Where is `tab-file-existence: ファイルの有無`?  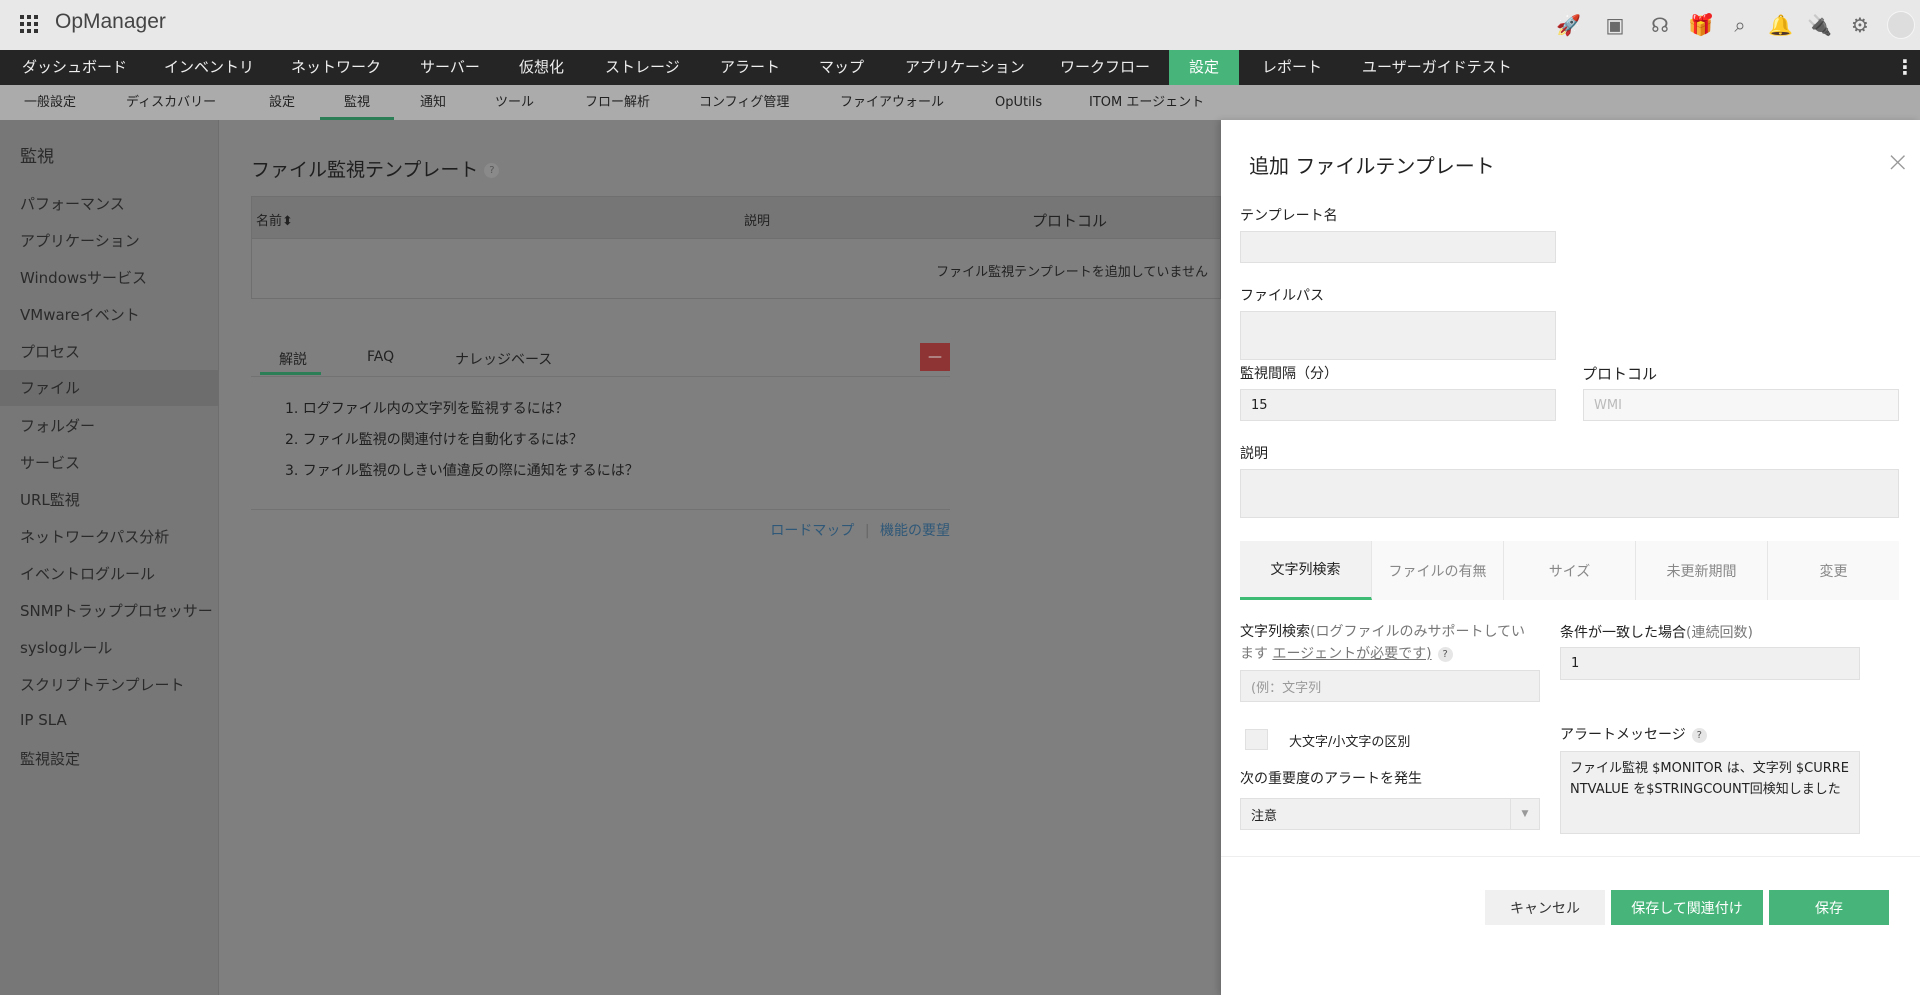
tab-file-existence: ファイルの有無 is located at coordinates (1438, 570).